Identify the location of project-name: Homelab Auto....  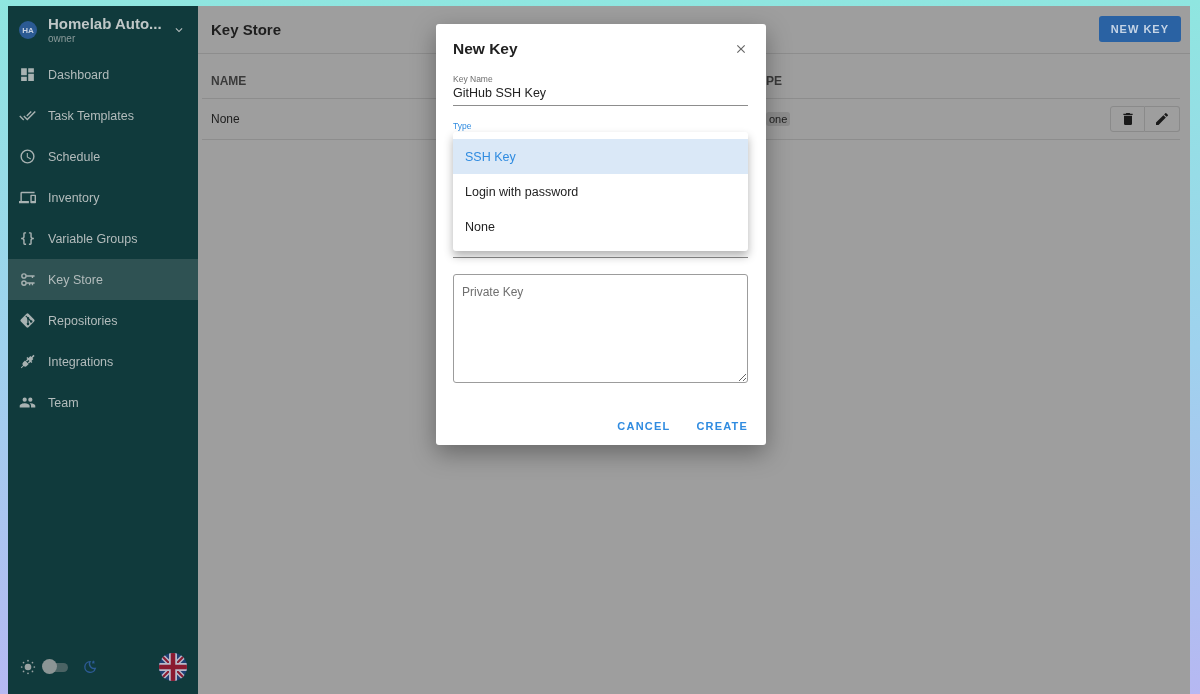
(105, 24).